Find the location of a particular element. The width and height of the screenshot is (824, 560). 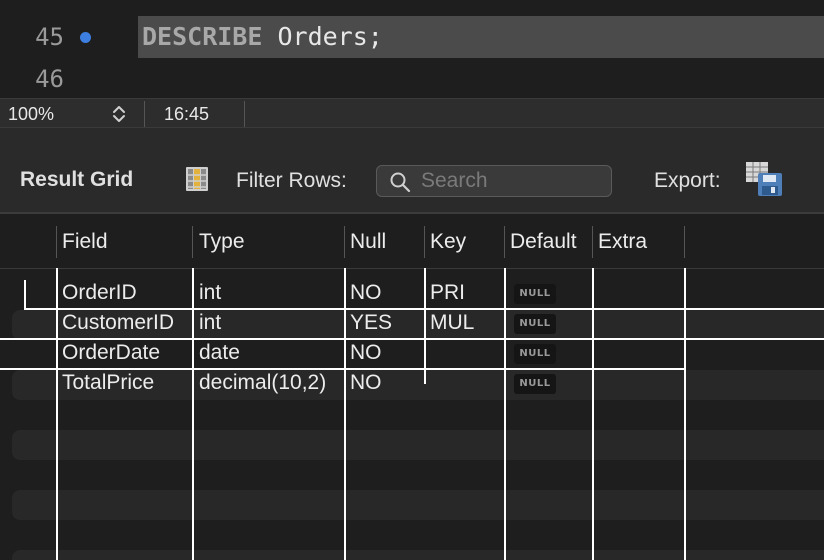

editor-line-partial is located at coordinates (412, 7).